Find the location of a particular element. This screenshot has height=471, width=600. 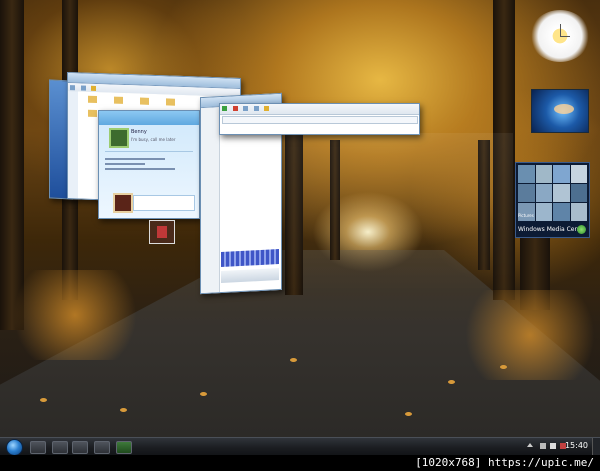

quick-launch-app-icon is located at coordinates (124, 447).